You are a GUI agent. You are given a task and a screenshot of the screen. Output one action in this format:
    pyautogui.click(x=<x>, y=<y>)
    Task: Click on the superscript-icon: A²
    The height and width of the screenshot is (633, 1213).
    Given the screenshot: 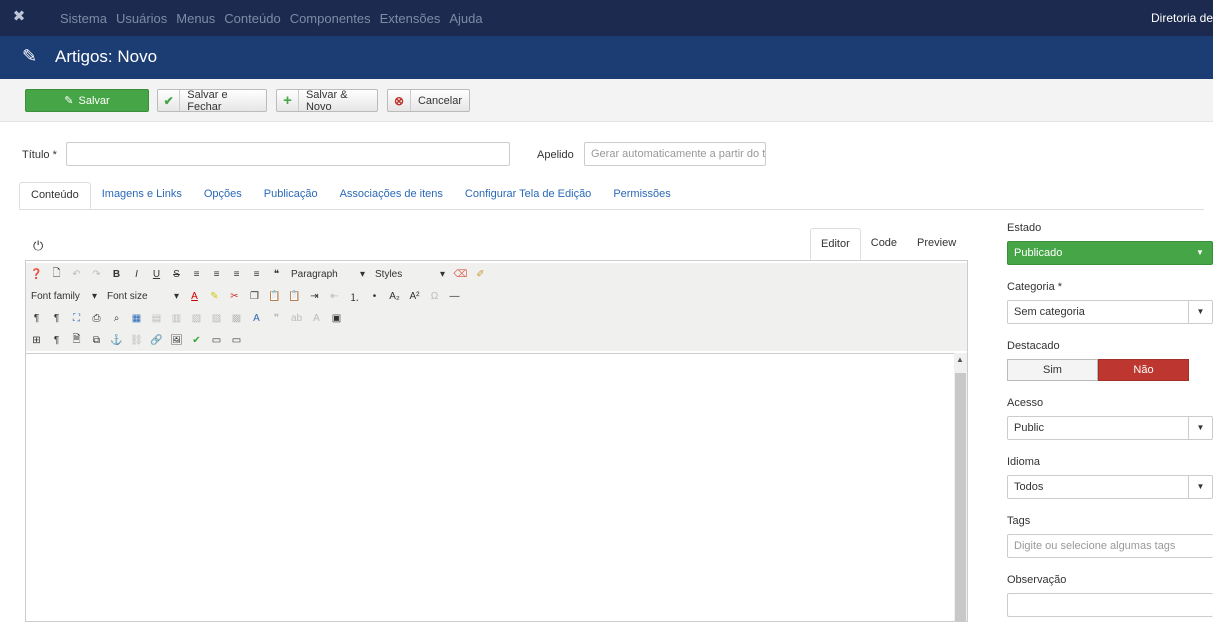 What is the action you would take?
    pyautogui.click(x=414, y=296)
    